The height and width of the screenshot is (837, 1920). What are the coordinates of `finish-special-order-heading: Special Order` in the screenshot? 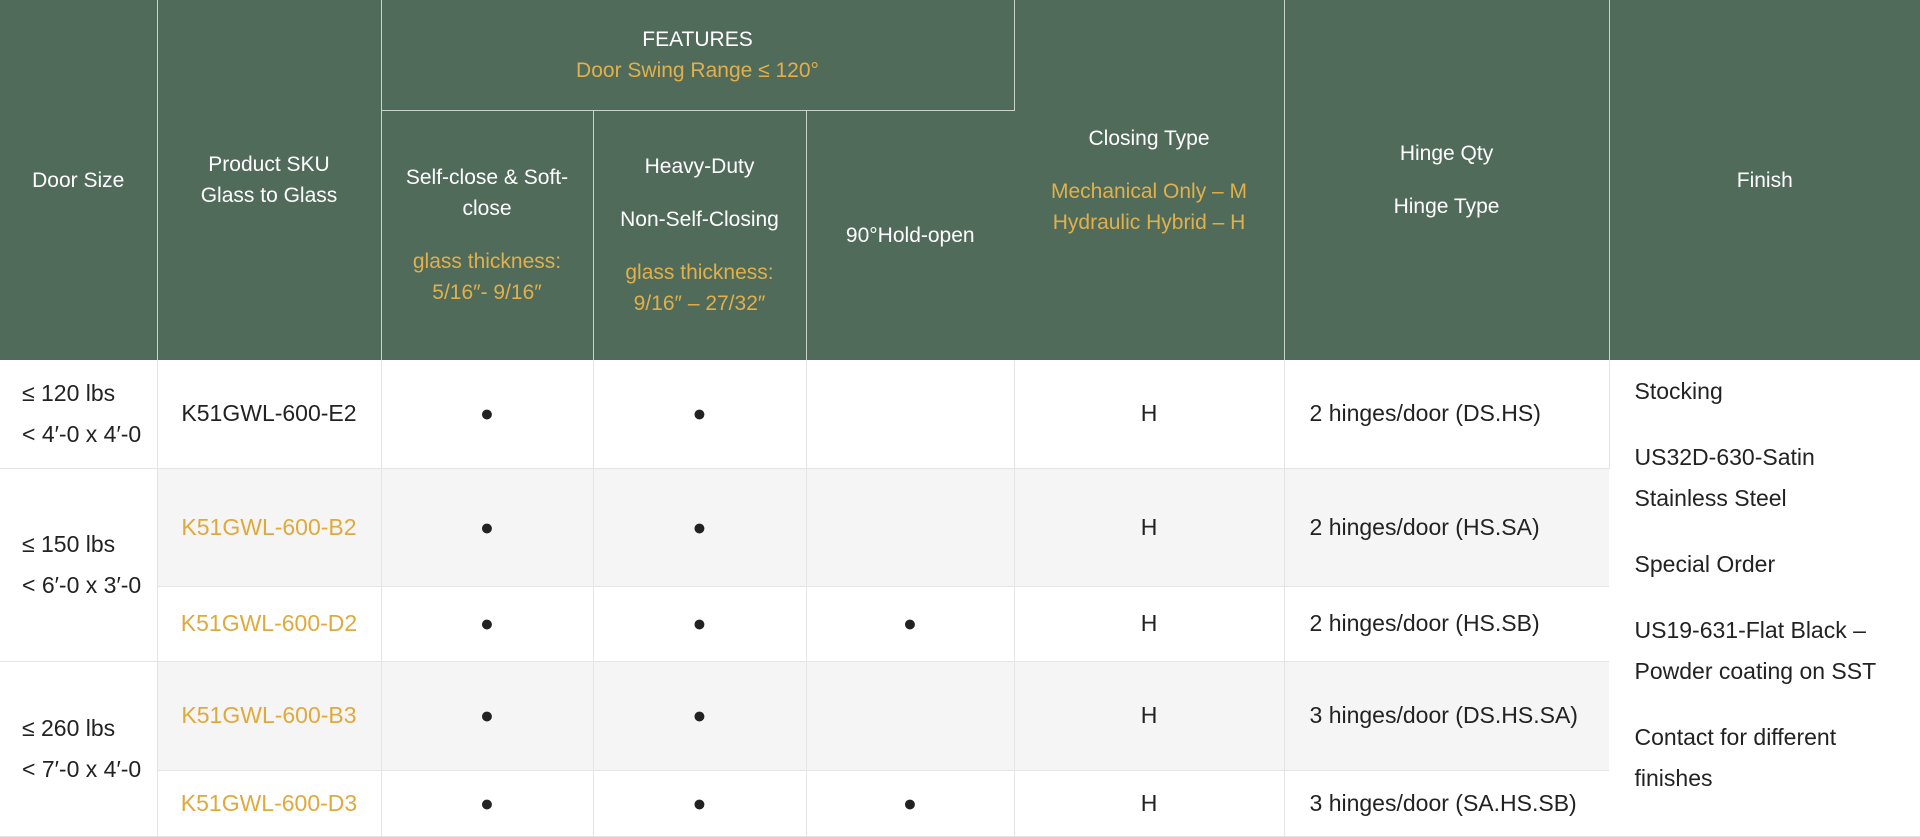 It's located at (1705, 564).